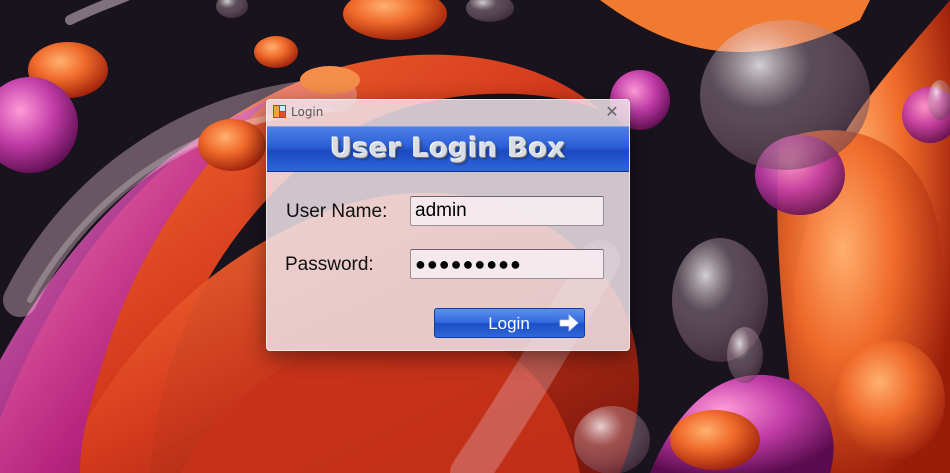  I want to click on close-button: ✕, so click(612, 112).